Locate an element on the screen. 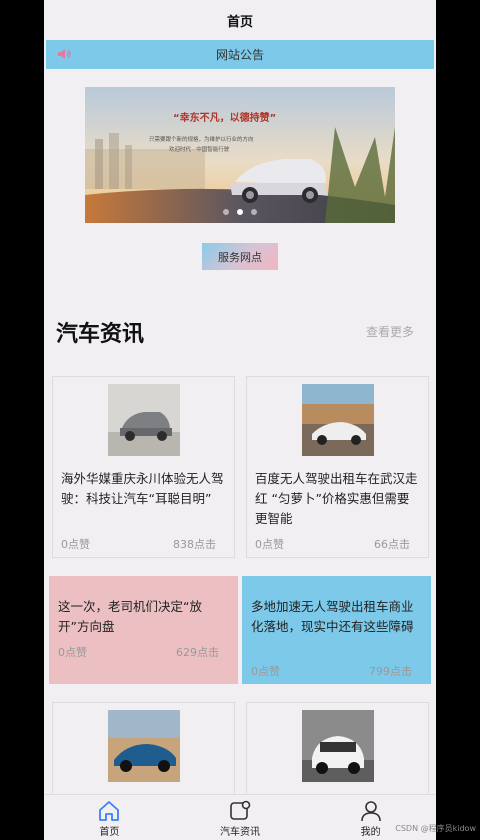  article-card: 多地加速无人驾驶出租车商业化落地，现实中还有这些障碍 0点赞 799点击 is located at coordinates (336, 630).